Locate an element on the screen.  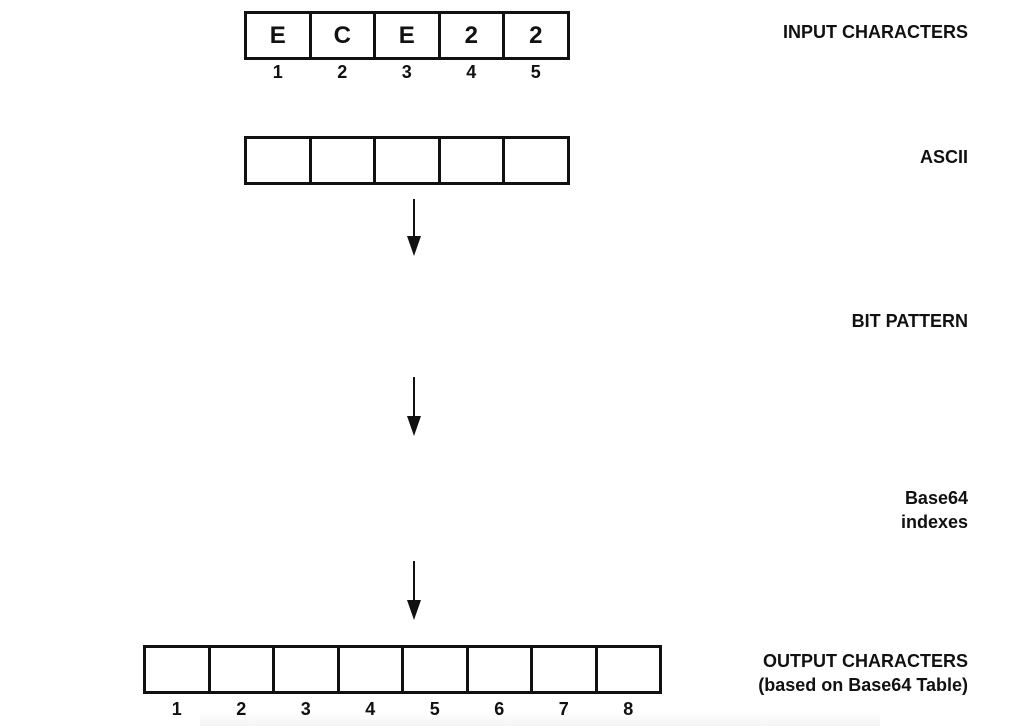
input-index: 5 is located at coordinates (535, 72).